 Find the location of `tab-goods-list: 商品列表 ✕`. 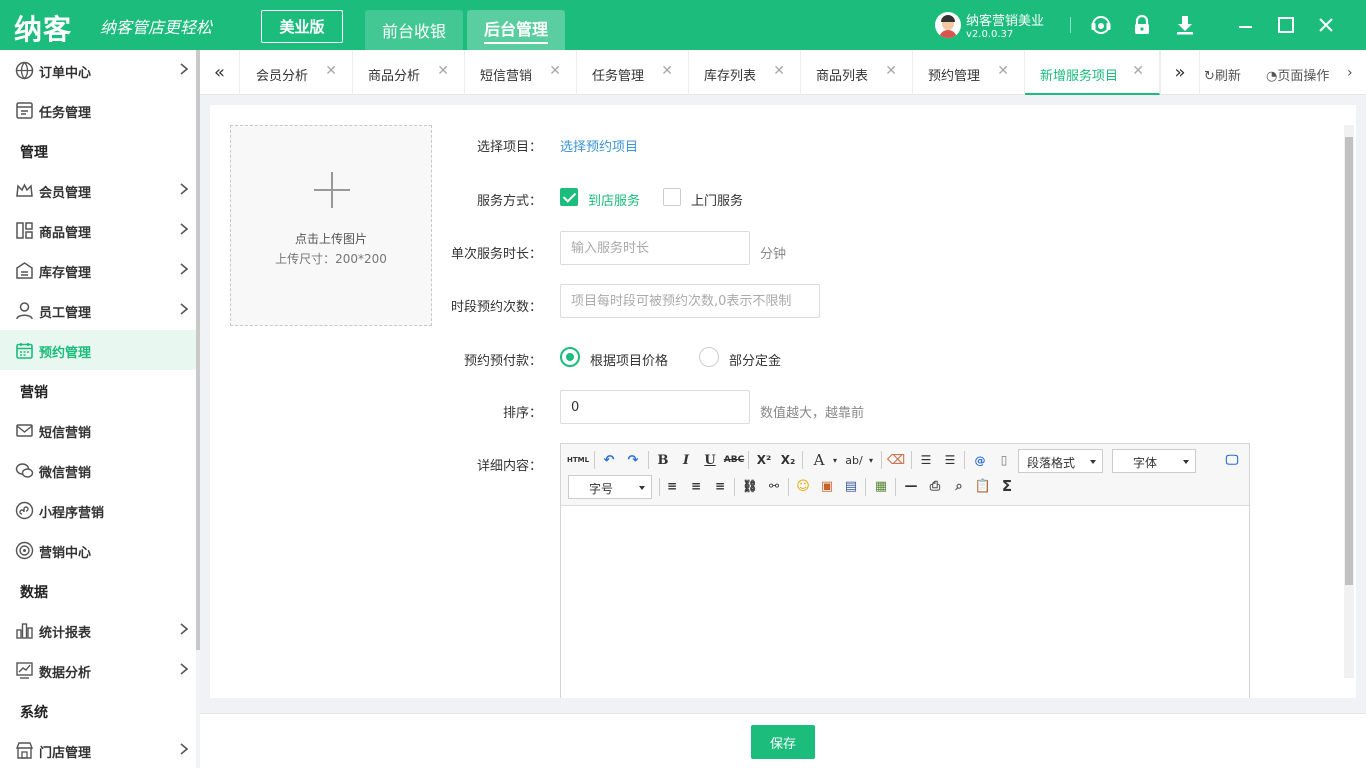

tab-goods-list: 商品列表 ✕ is located at coordinates (857, 72).